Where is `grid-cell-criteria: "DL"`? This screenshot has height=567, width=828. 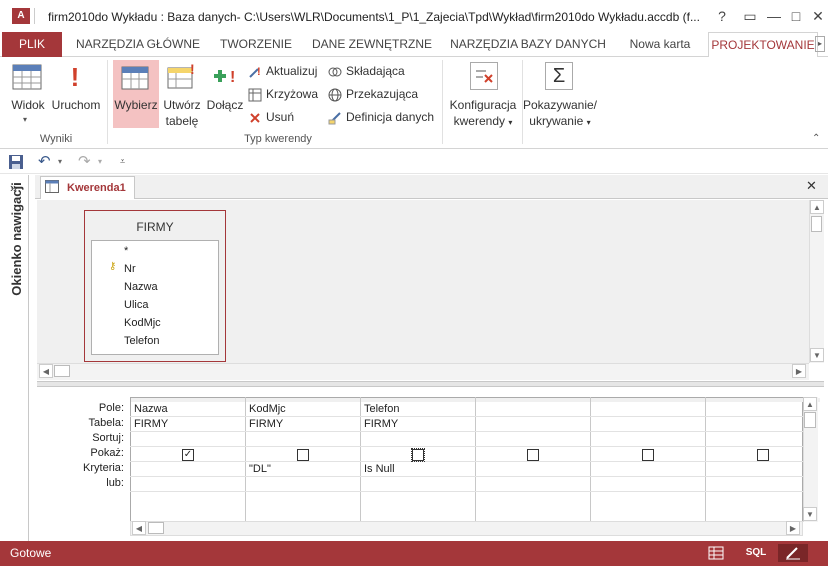 grid-cell-criteria: "DL" is located at coordinates (302, 469).